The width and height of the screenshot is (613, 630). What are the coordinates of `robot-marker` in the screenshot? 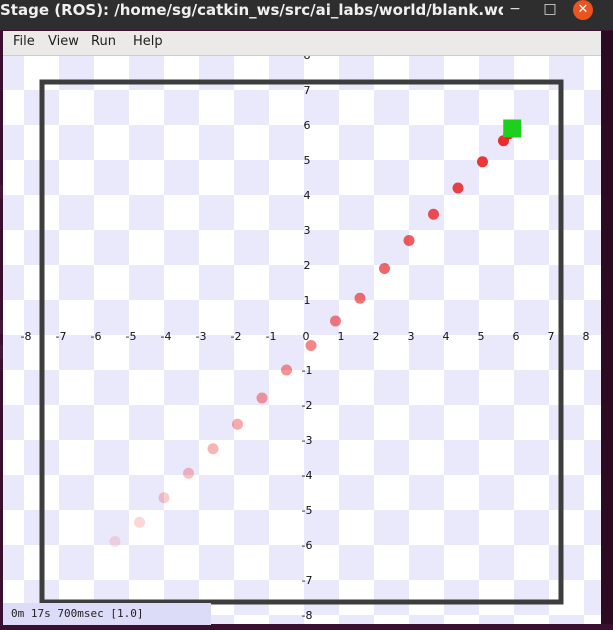 It's located at (512, 128).